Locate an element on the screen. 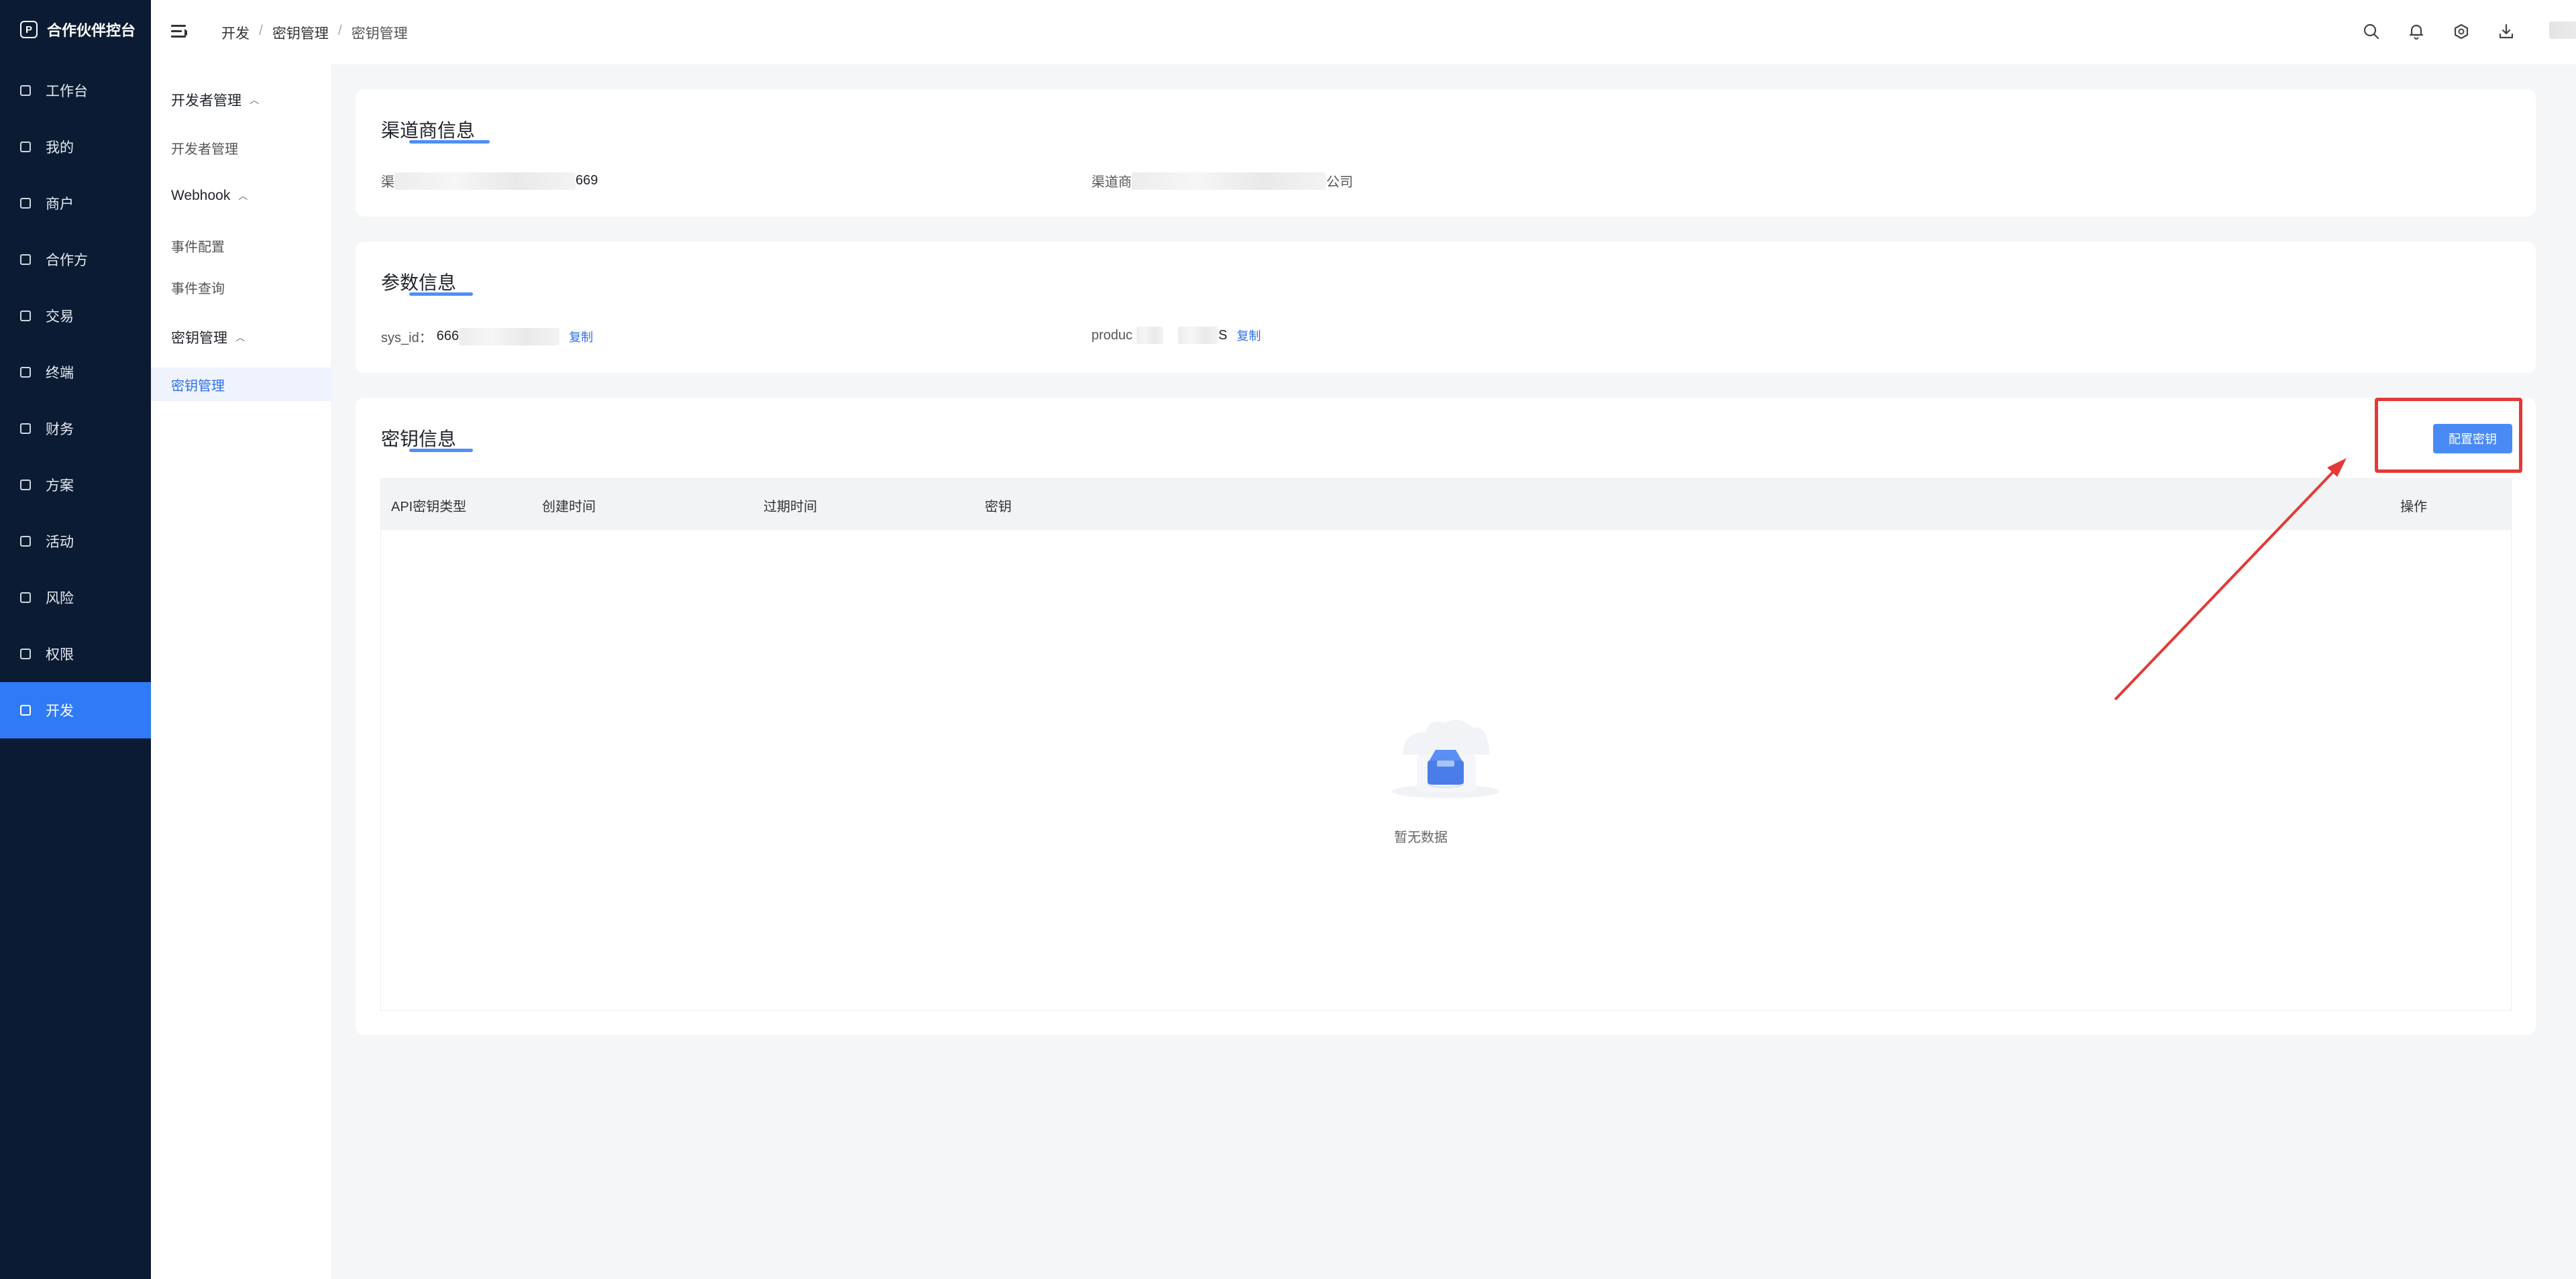 The image size is (2576, 1279). bell-icon is located at coordinates (2416, 31).